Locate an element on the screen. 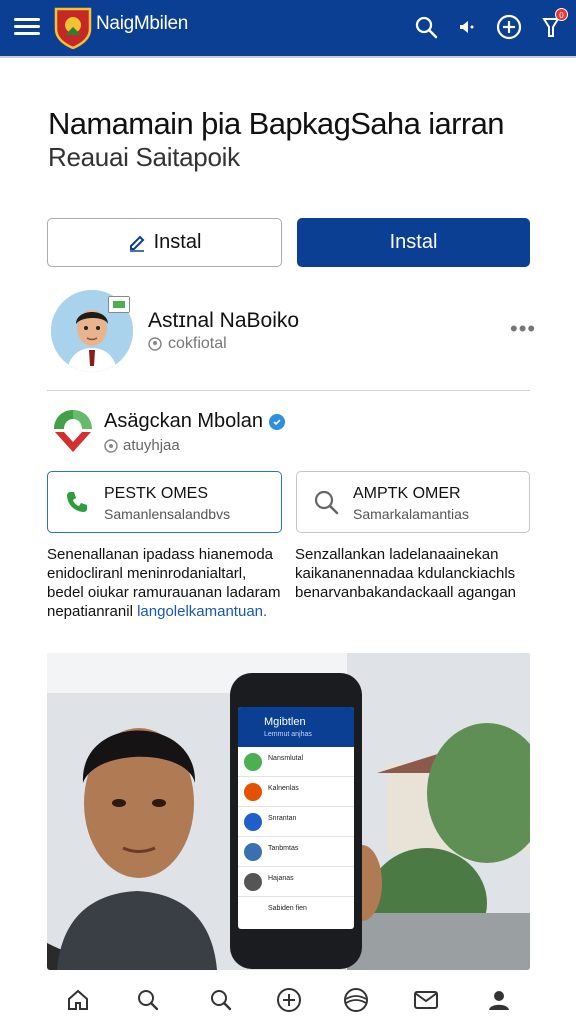  notification-badge: 0 is located at coordinates (561, 14).